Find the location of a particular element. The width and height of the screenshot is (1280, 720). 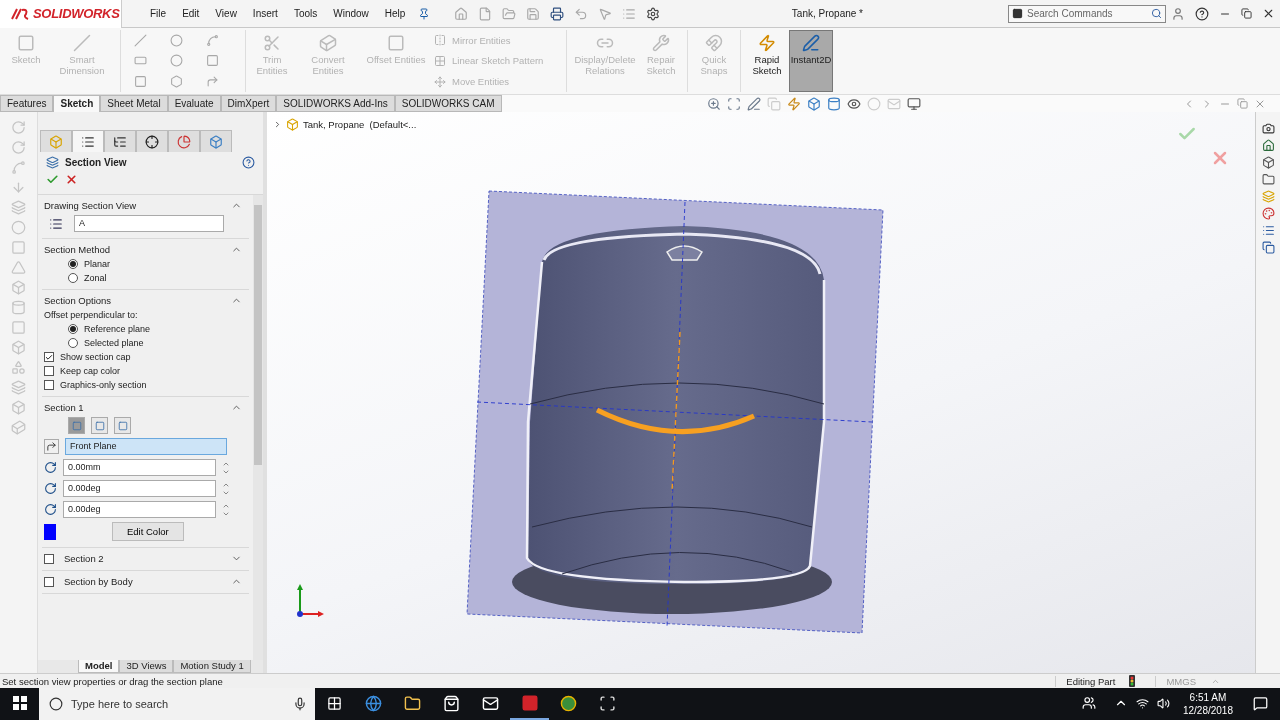

group-title: Section by Body is located at coordinates (98, 581).